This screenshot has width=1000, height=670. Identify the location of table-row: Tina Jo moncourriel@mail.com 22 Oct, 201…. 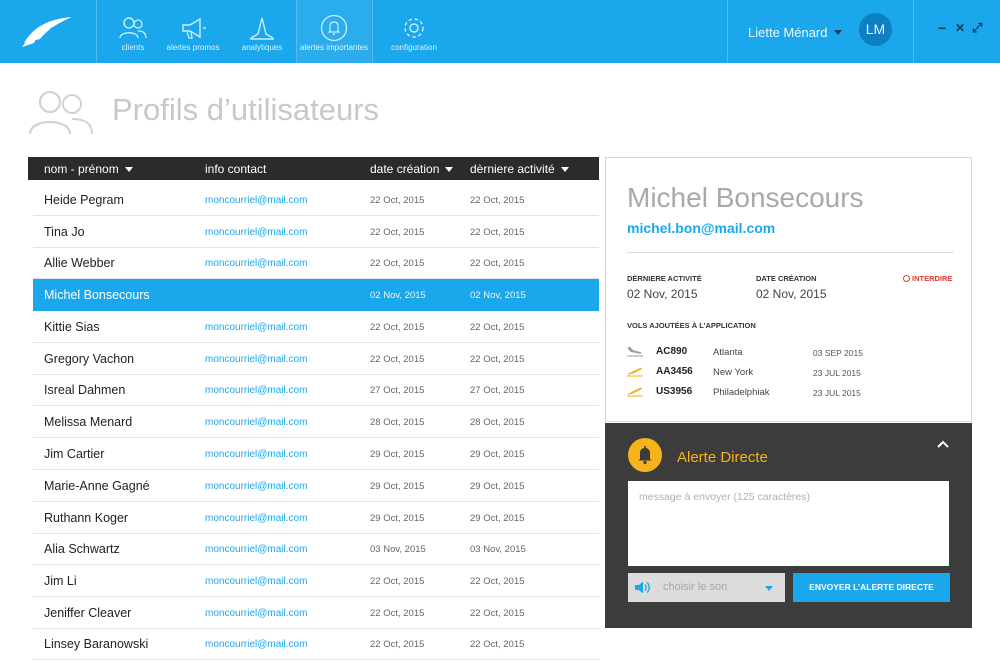
(316, 232).